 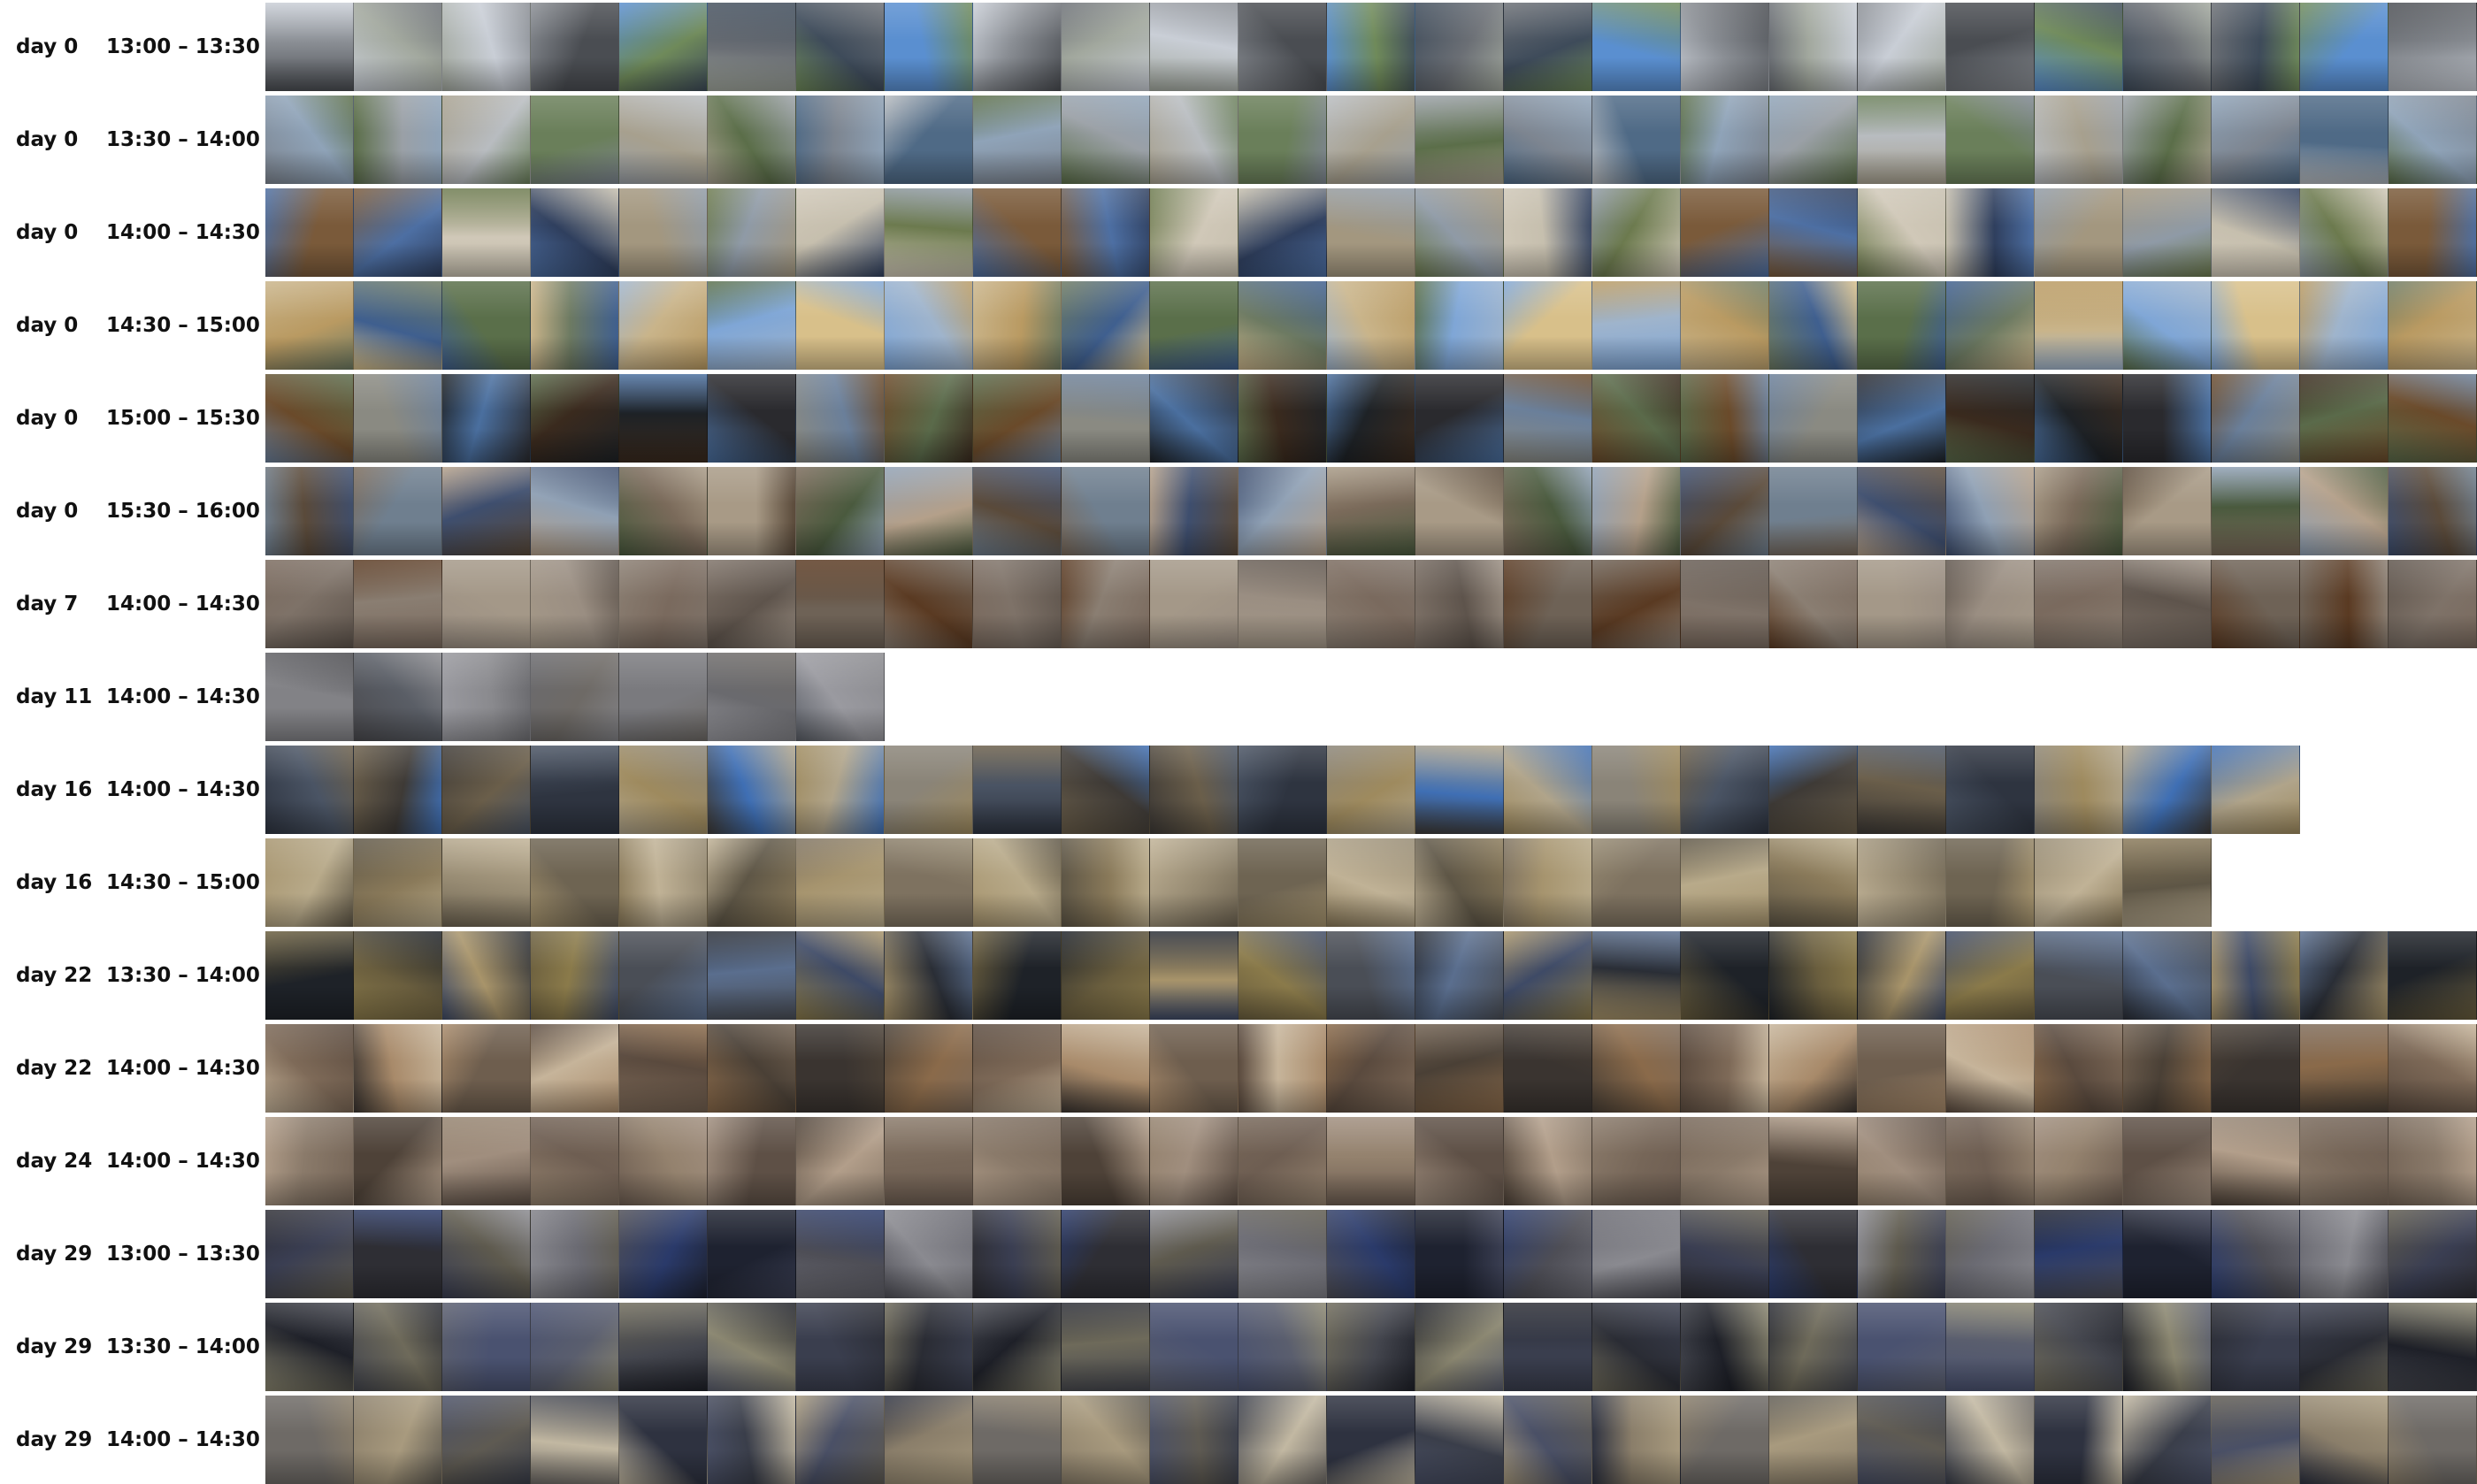 What do you see at coordinates (54, 696) in the screenshot?
I see `day-label: day 11` at bounding box center [54, 696].